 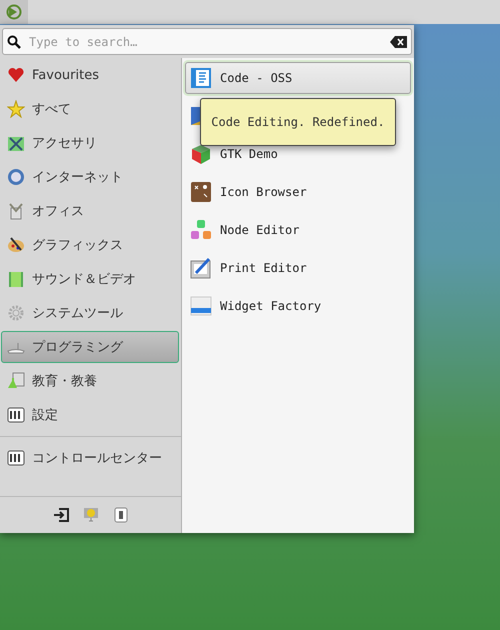 I want to click on category-item: アクセサリ, so click(x=90, y=143).